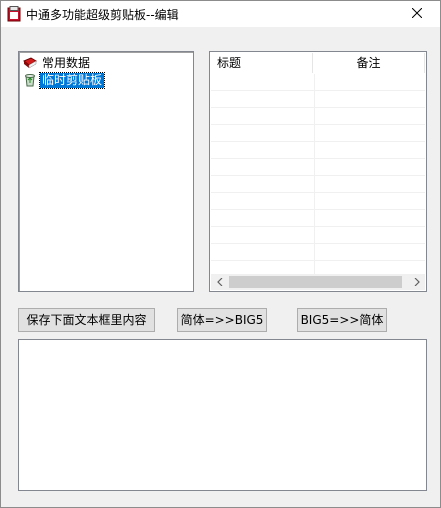 Image resolution: width=441 pixels, height=508 pixels. I want to click on close-button, so click(417, 14).